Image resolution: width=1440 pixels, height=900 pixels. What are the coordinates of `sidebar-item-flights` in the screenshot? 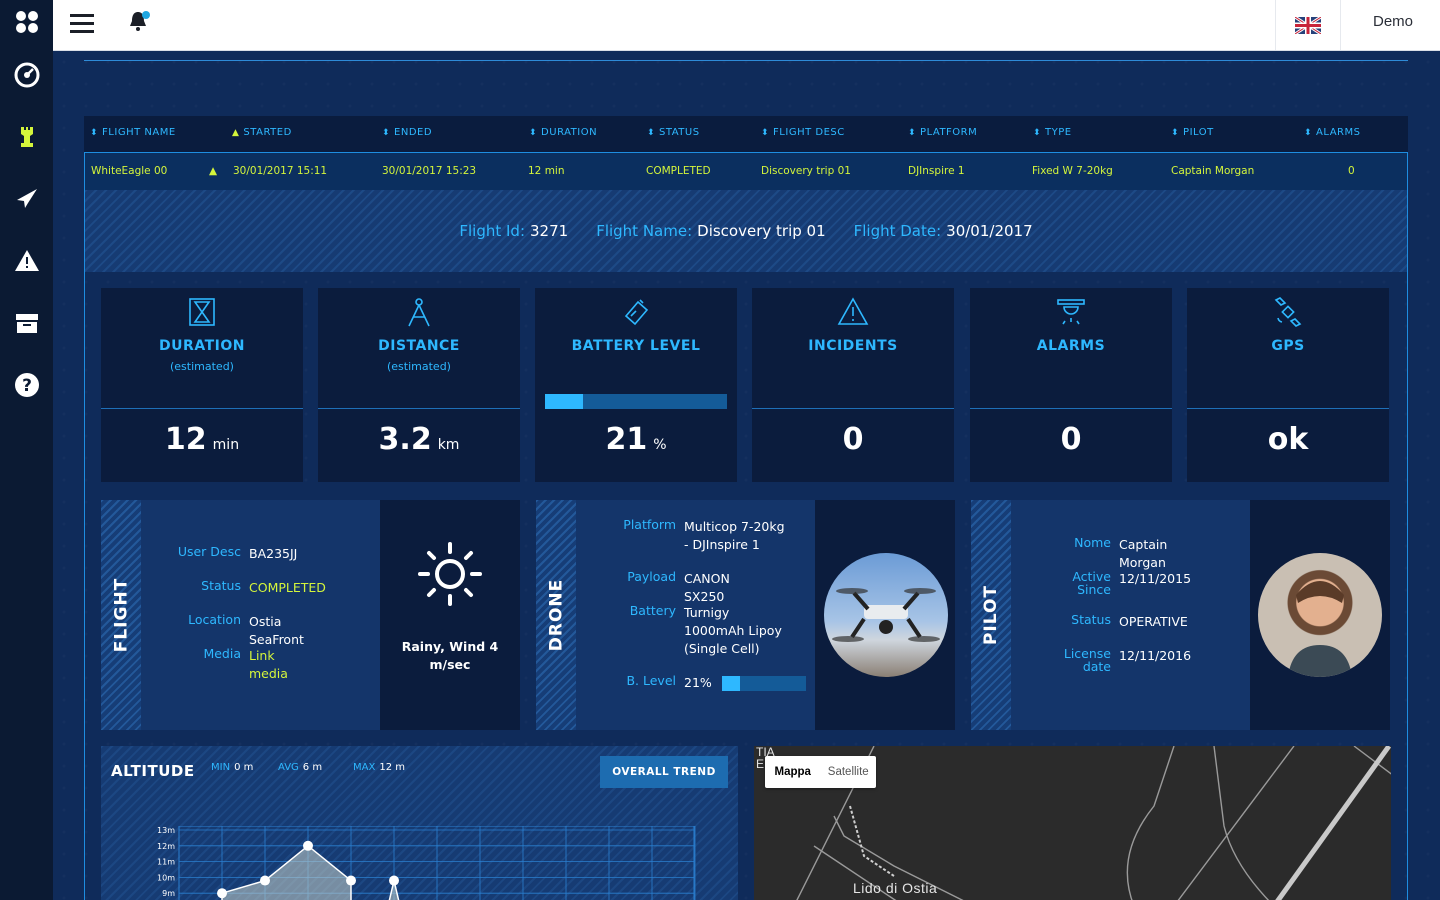 It's located at (26, 137).